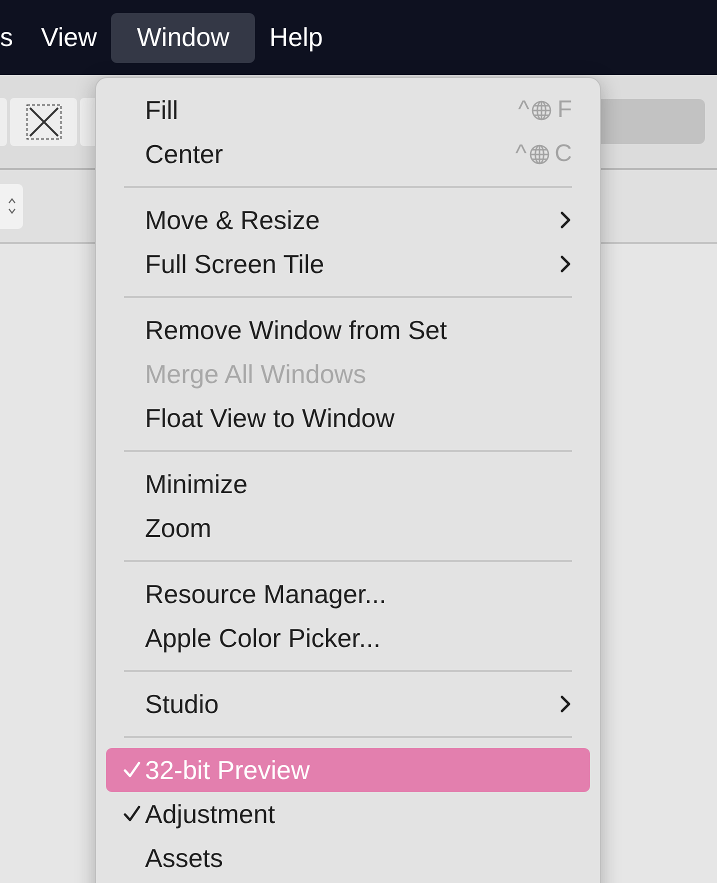  I want to click on menu-item: Remove Window from Set, so click(348, 330).